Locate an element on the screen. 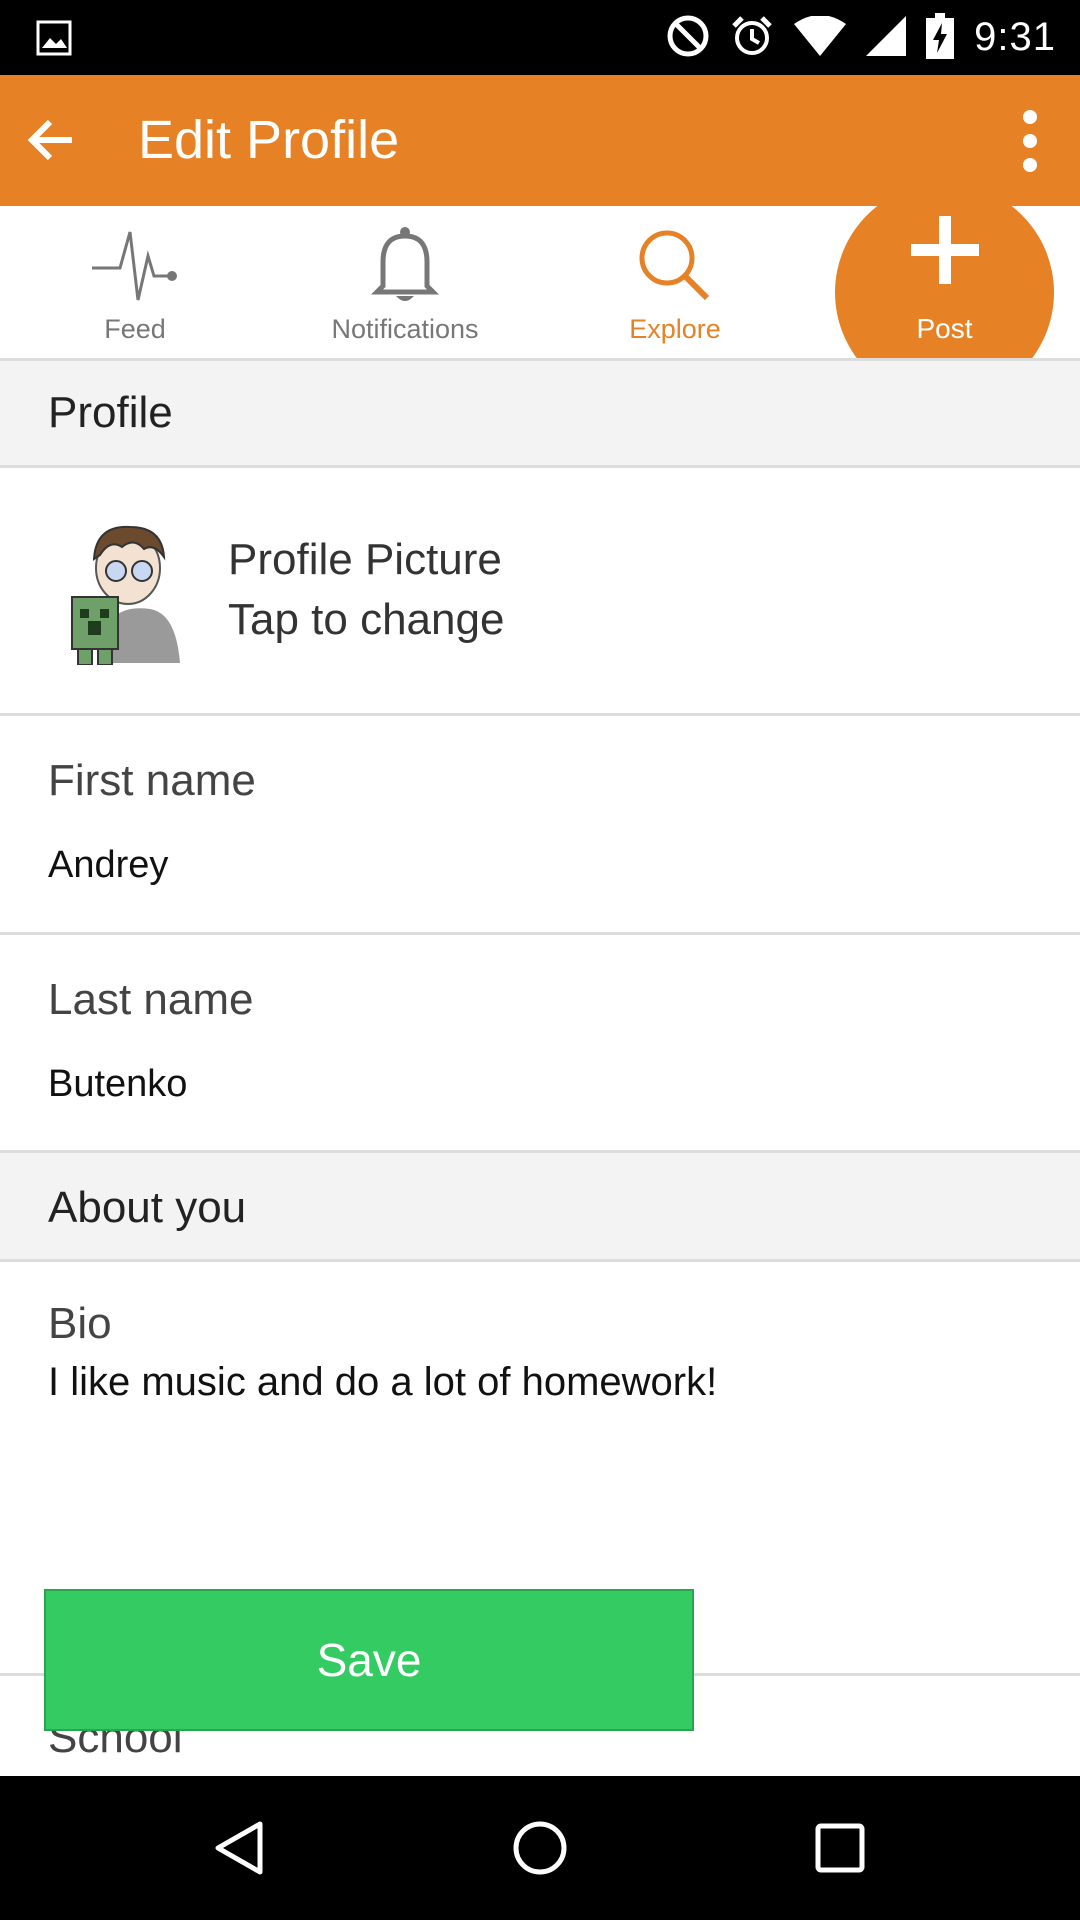 This screenshot has width=1080, height=1920. signal-icon is located at coordinates (886, 37).